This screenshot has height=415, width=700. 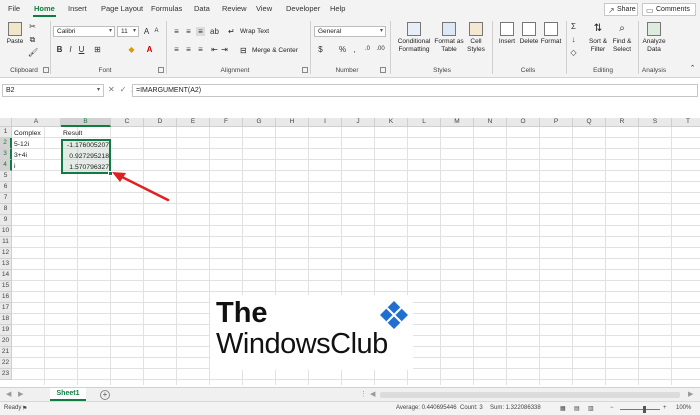 What do you see at coordinates (86, 133) in the screenshot?
I see `cell-b1: Result` at bounding box center [86, 133].